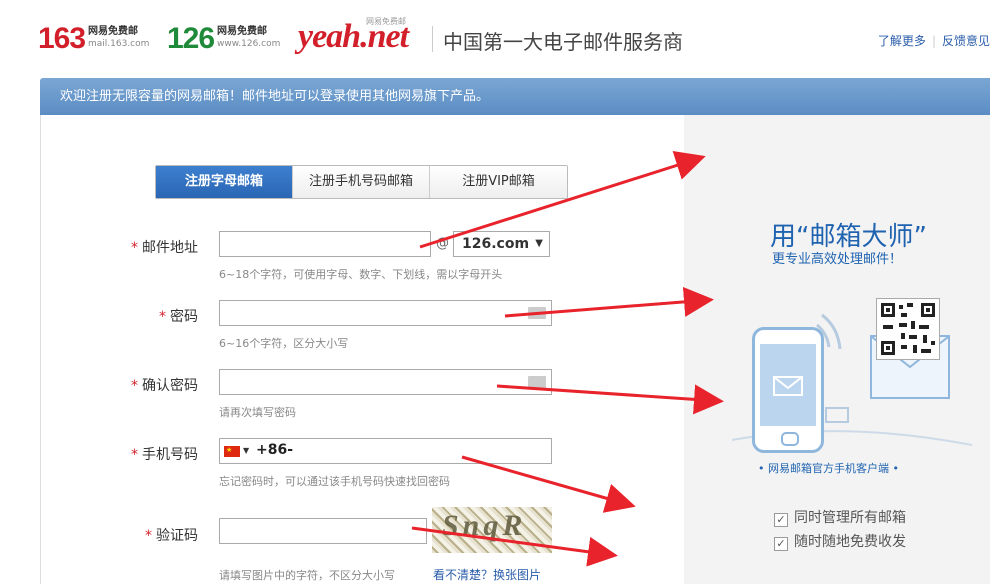  Describe the element at coordinates (548, 484) in the screenshot. I see `arrow-phone` at that location.